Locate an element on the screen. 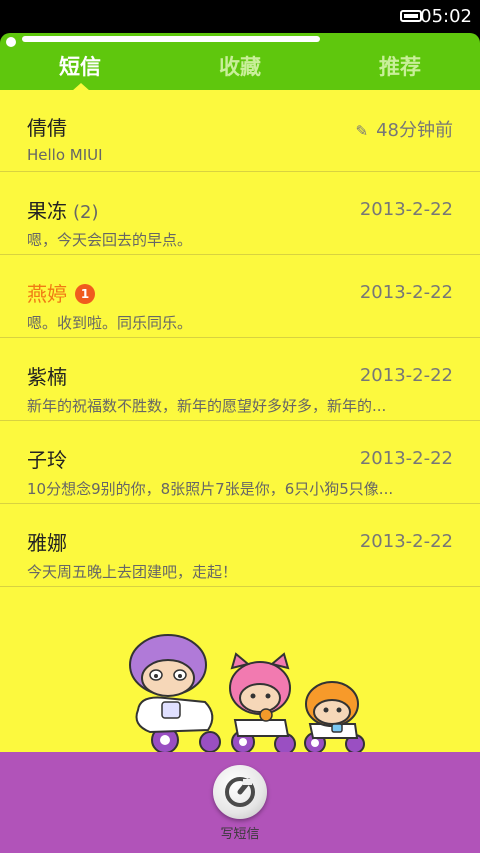  conversation-row: 倩倩 ✎ 48分钟前 Hello MIUI is located at coordinates (240, 131).